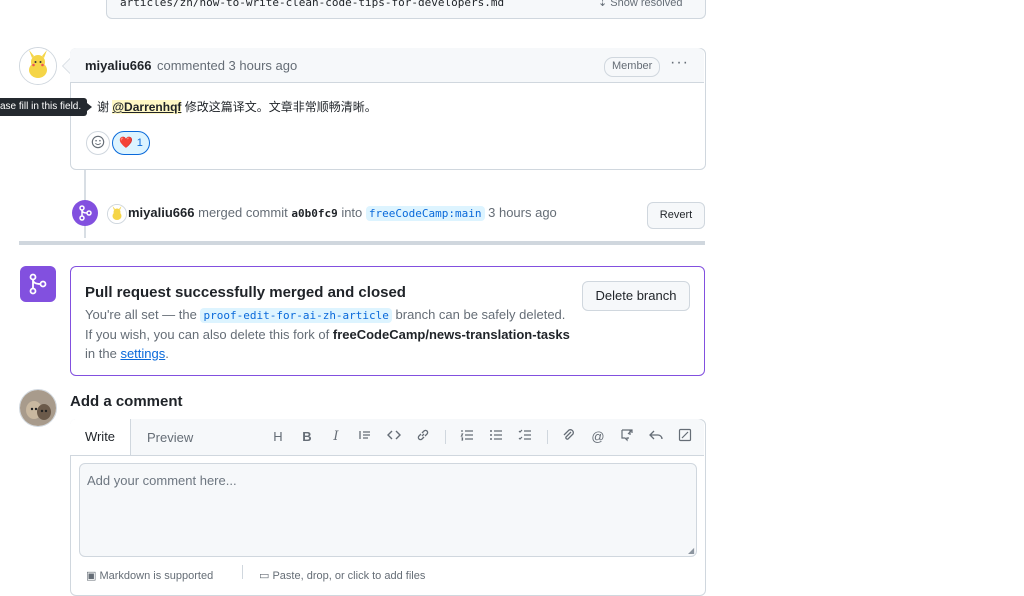 The height and width of the screenshot is (596, 1024). Describe the element at coordinates (522, 212) in the screenshot. I see `merge-time: 3 hours ago` at that location.